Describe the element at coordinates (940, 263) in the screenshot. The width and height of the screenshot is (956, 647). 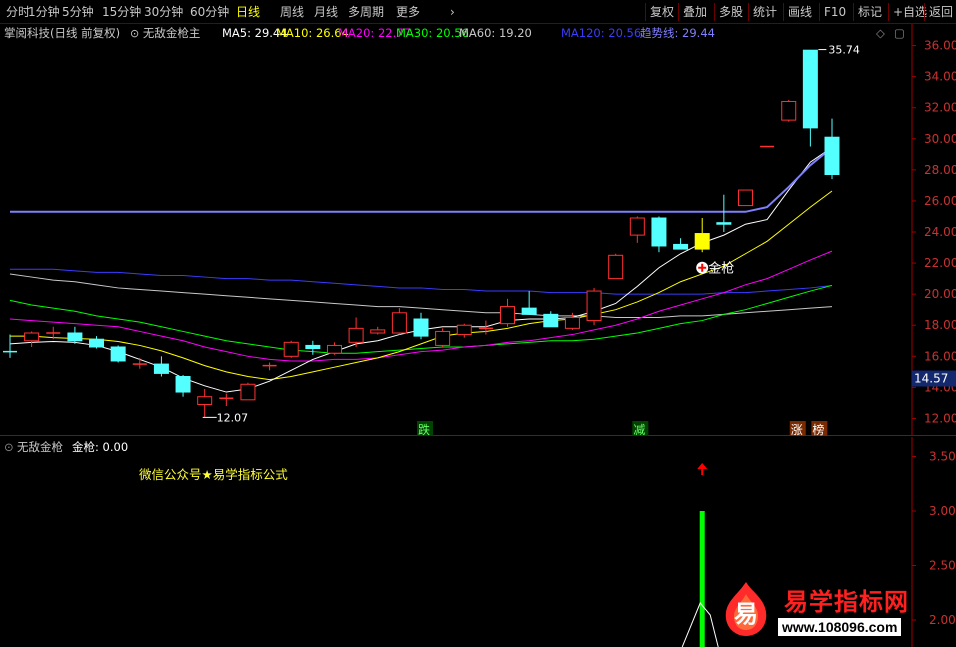
I see `y-tick-label: 22.00` at that location.